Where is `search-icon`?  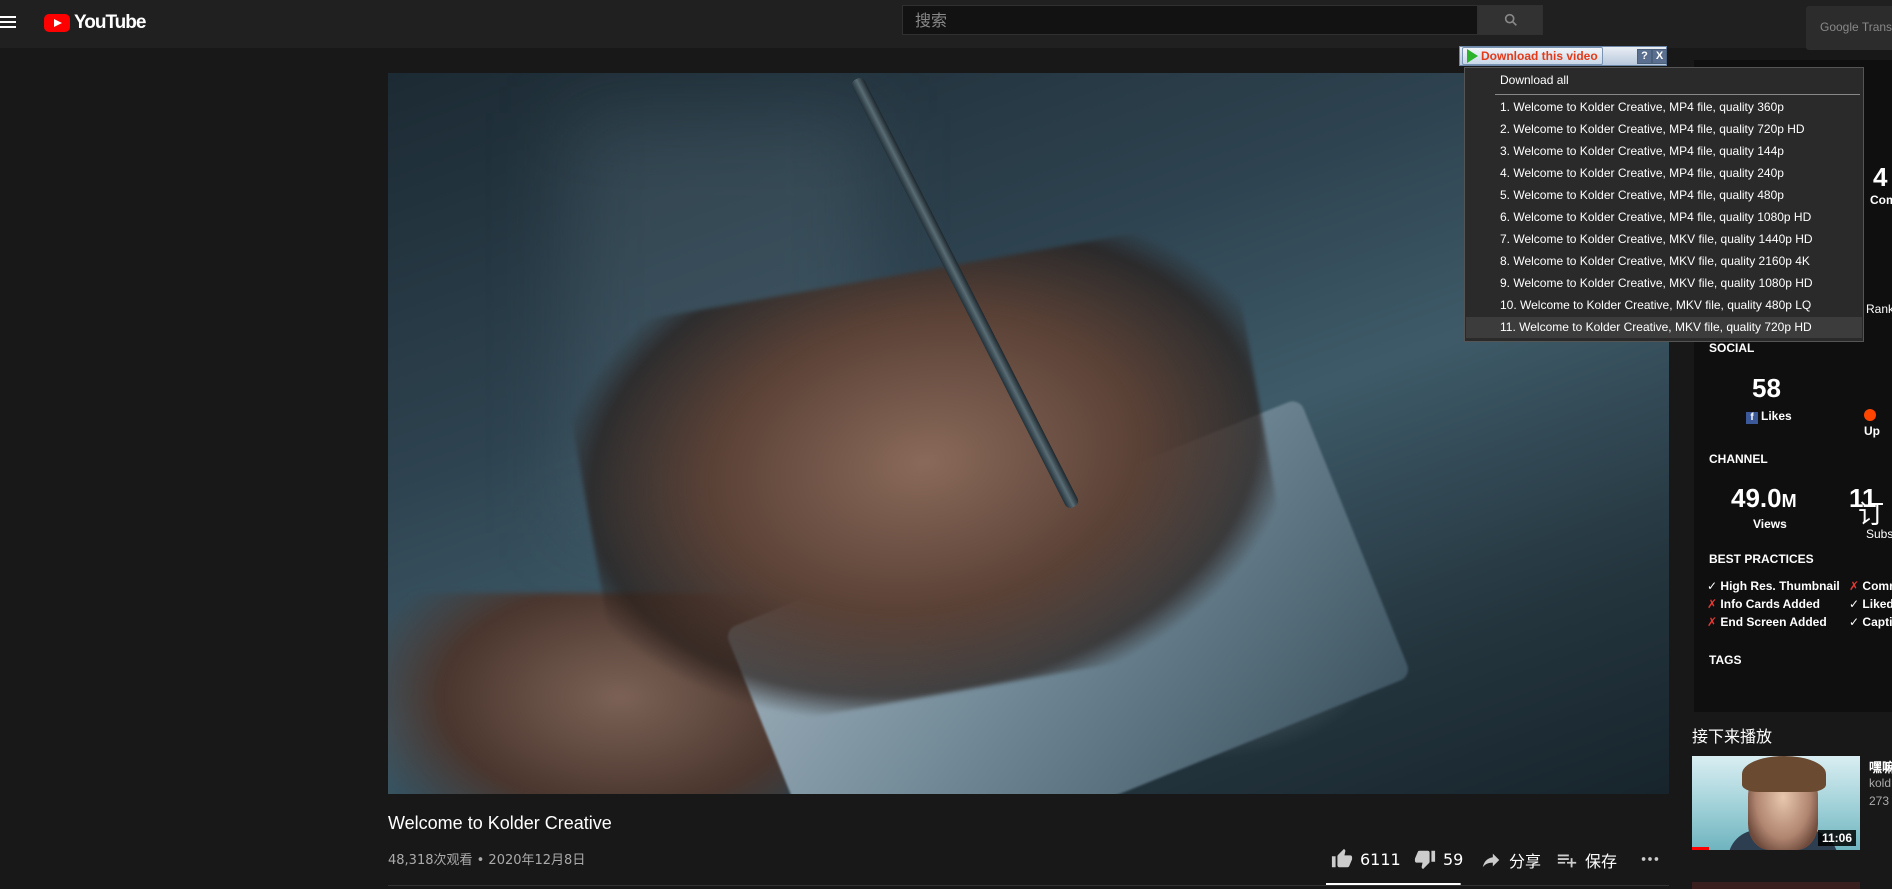 search-icon is located at coordinates (1510, 19).